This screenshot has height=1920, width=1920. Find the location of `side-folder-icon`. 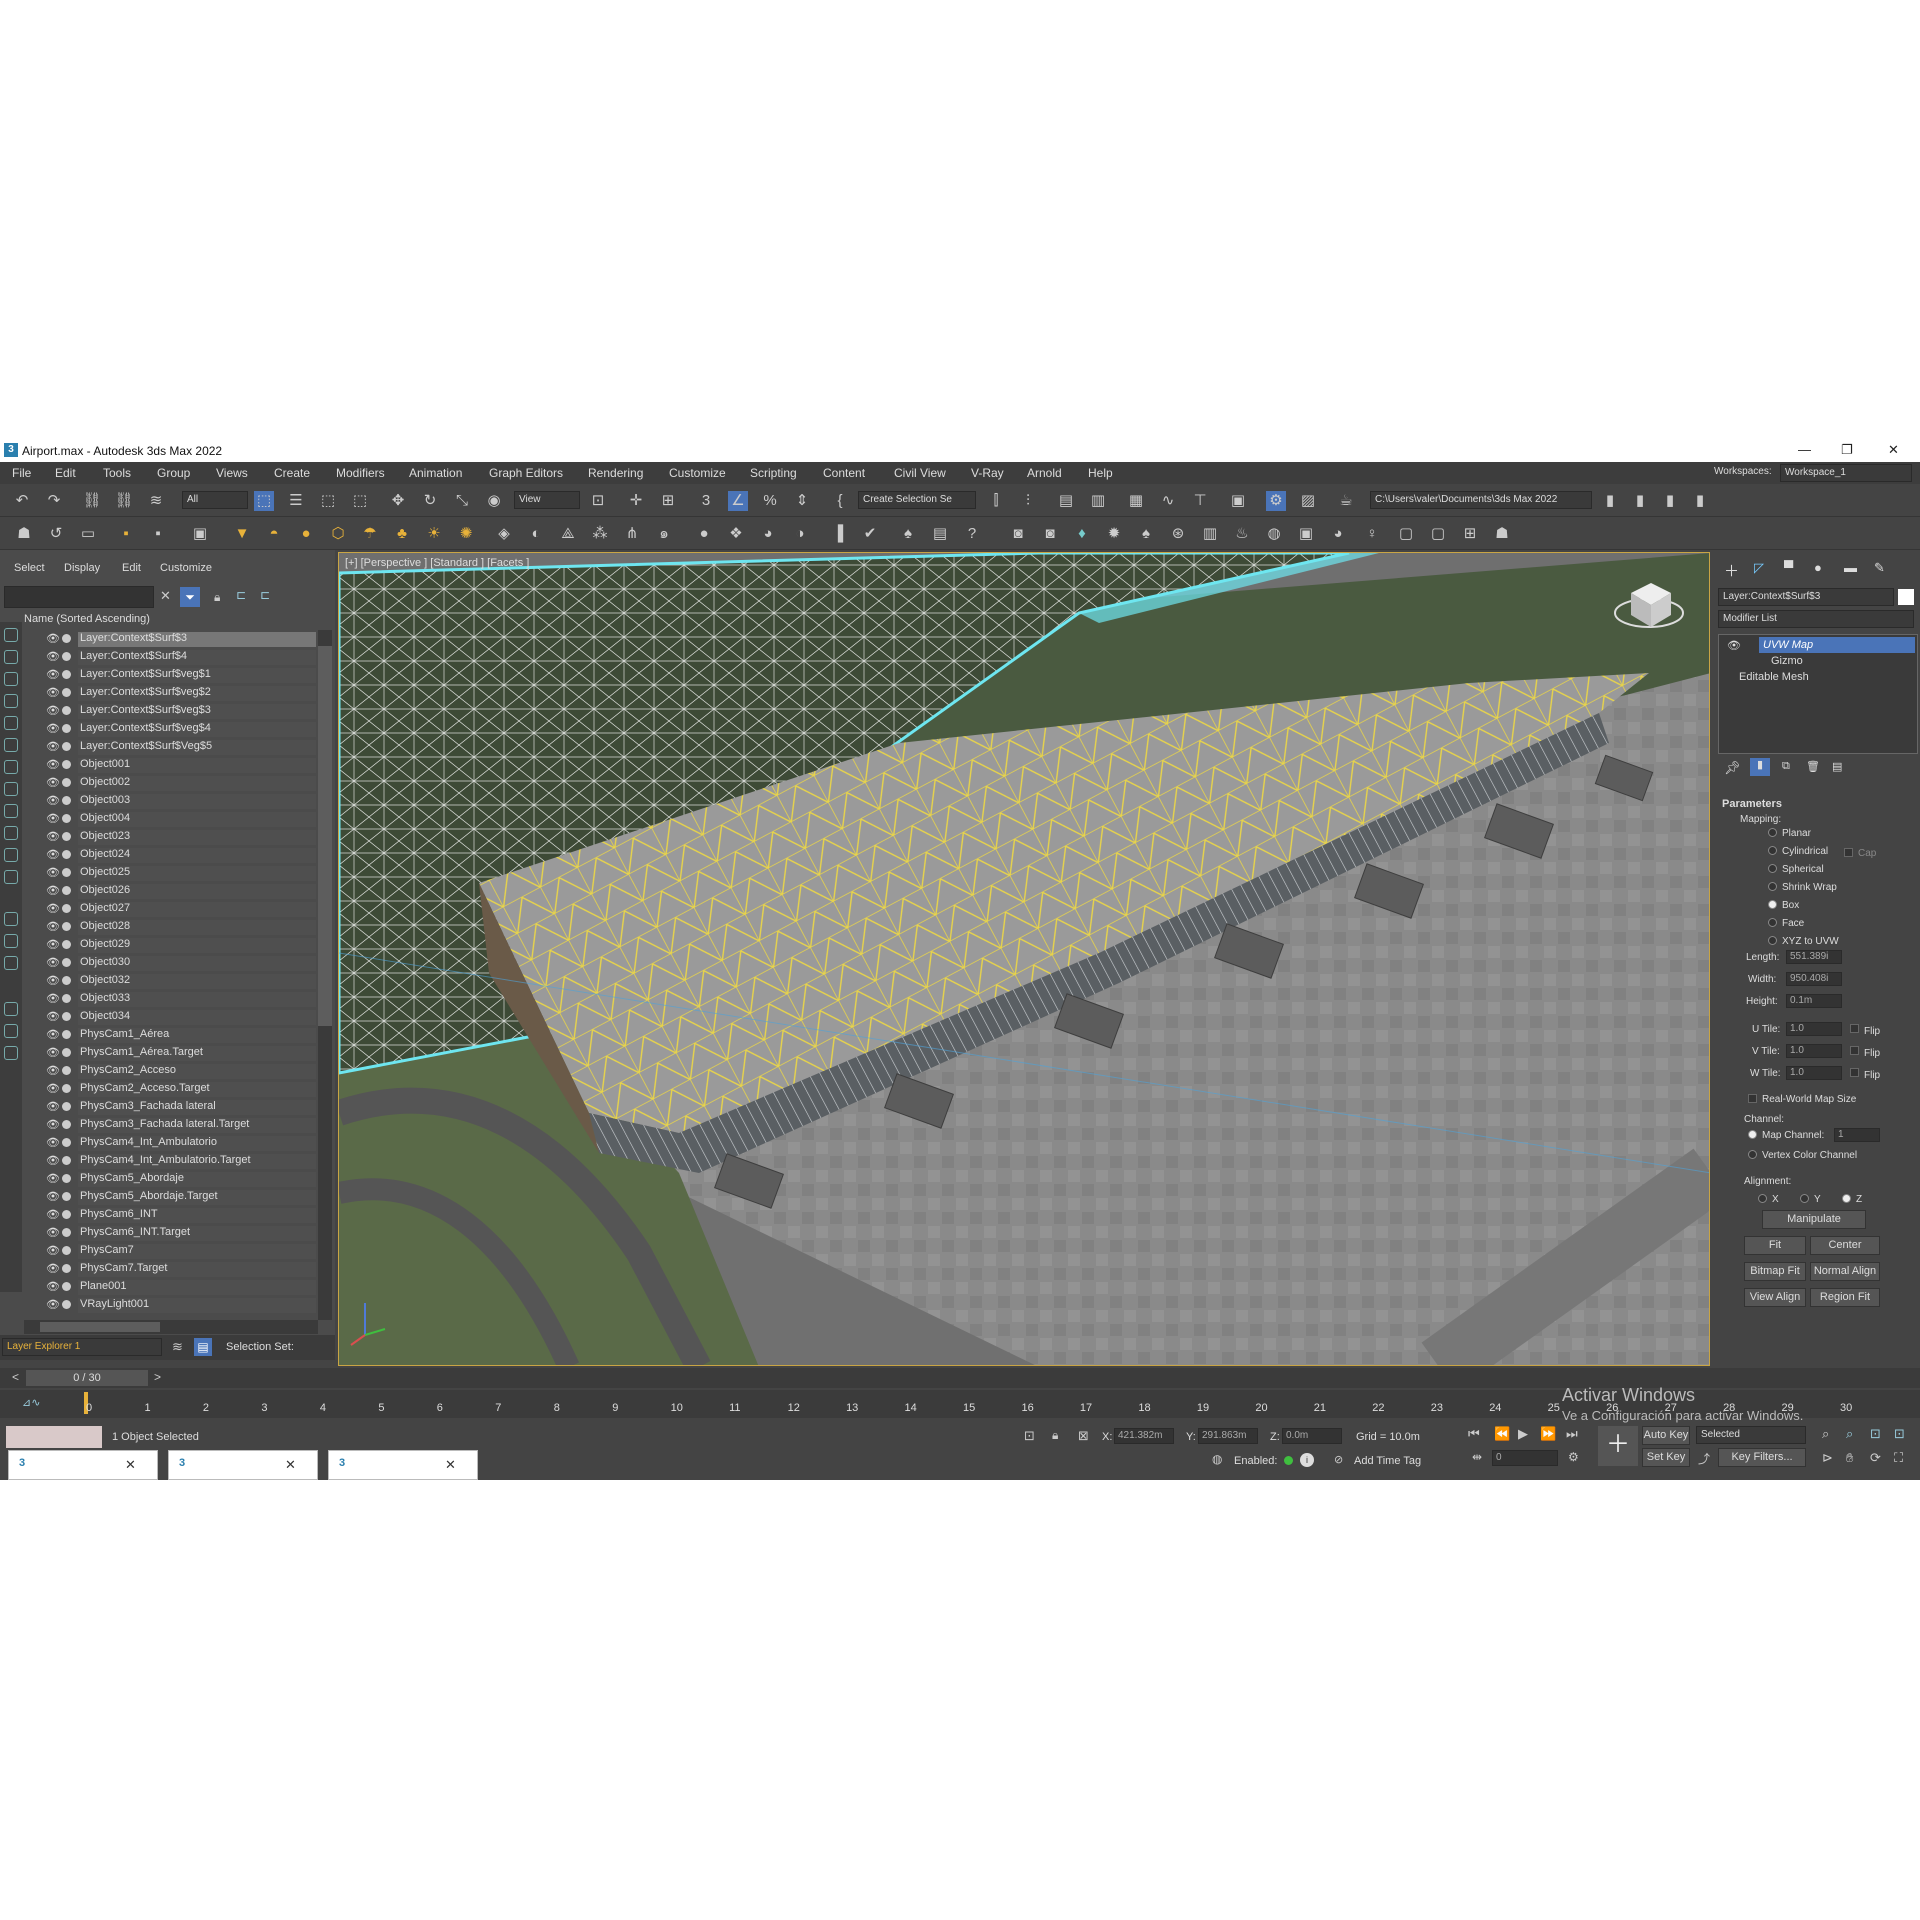

side-folder-icon is located at coordinates (11, 1053).